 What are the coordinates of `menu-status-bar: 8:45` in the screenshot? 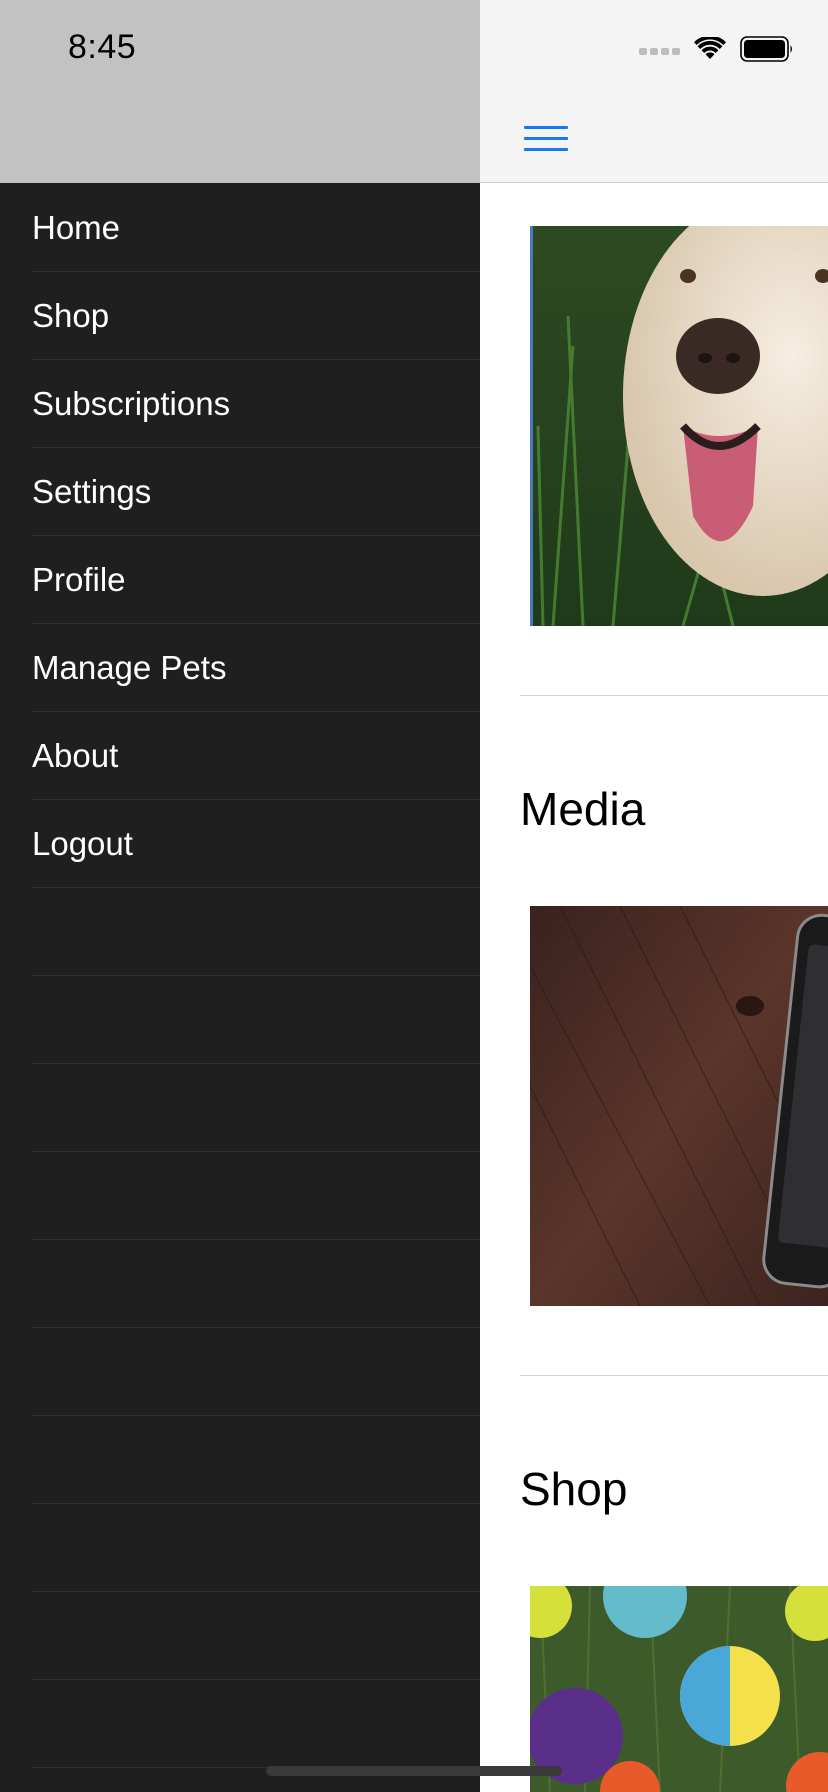 It's located at (240, 91).